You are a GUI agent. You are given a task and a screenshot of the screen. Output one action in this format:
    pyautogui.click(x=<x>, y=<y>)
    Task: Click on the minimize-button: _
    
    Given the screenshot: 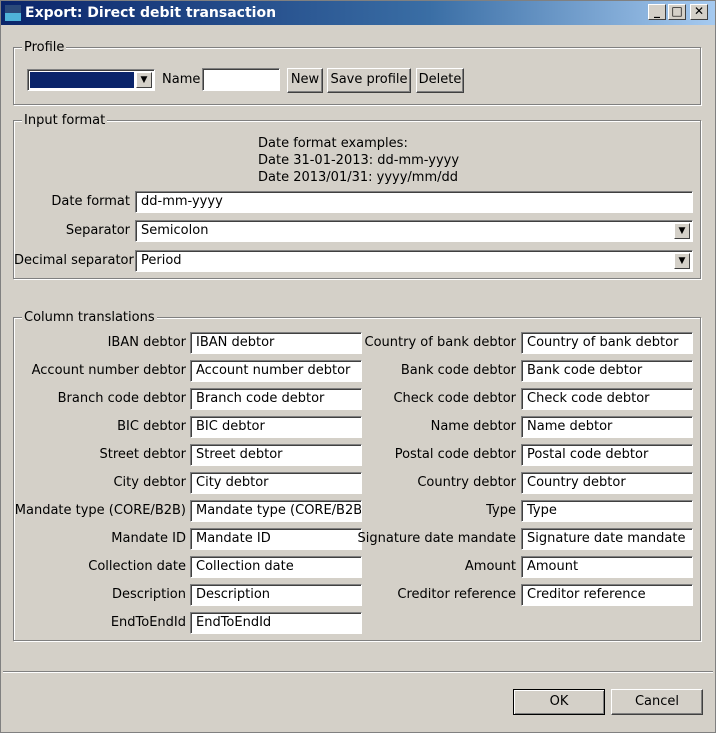 What is the action you would take?
    pyautogui.click(x=657, y=12)
    